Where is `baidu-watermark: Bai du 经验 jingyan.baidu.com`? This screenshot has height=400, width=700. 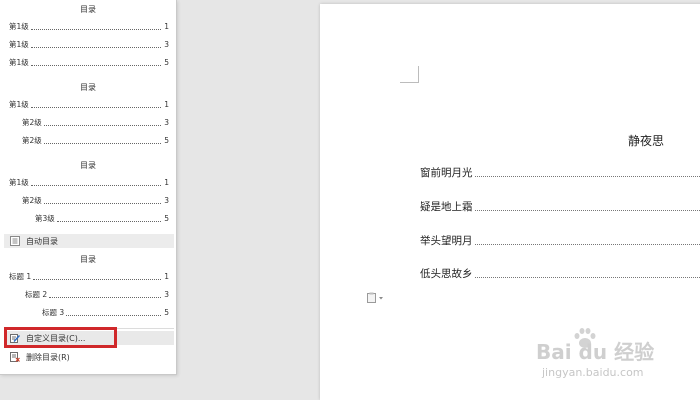
baidu-watermark: Bai du 经验 jingyan.baidu.com is located at coordinates (616, 356).